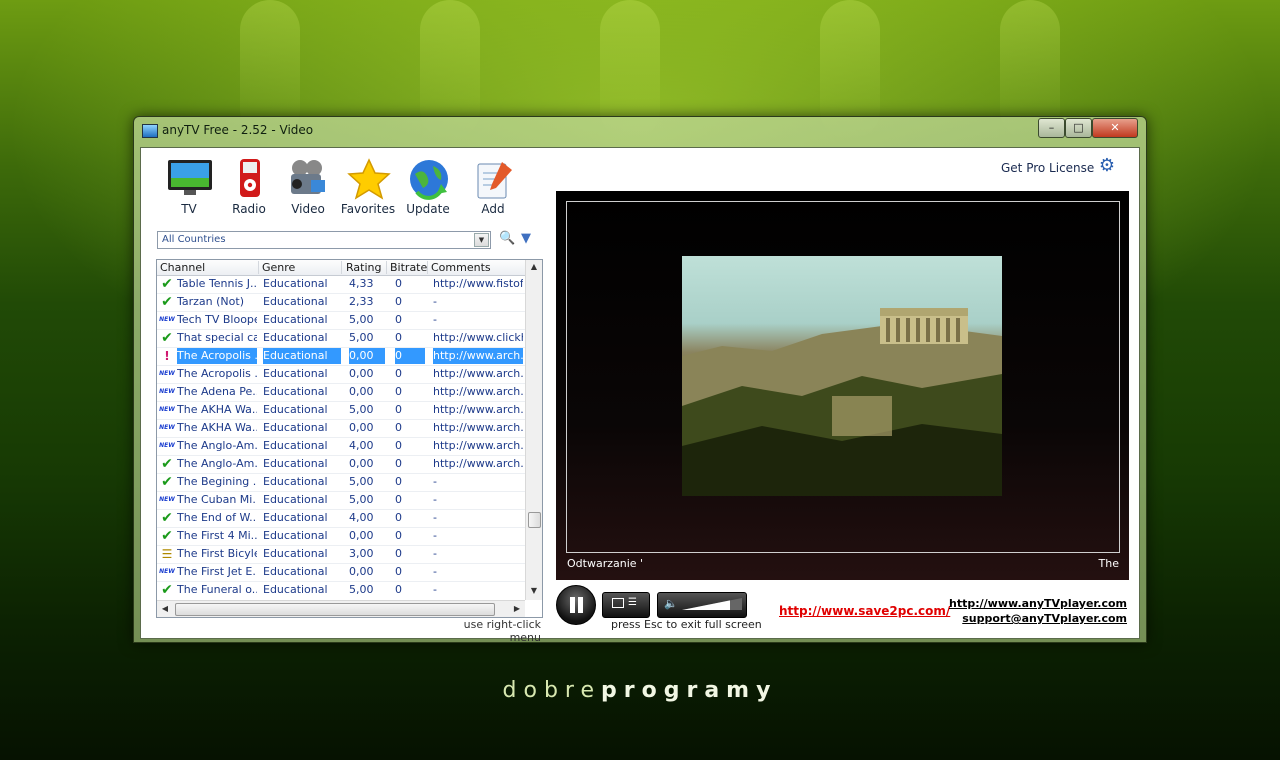 Image resolution: width=1280 pixels, height=760 pixels. What do you see at coordinates (842, 376) in the screenshot?
I see `video-image` at bounding box center [842, 376].